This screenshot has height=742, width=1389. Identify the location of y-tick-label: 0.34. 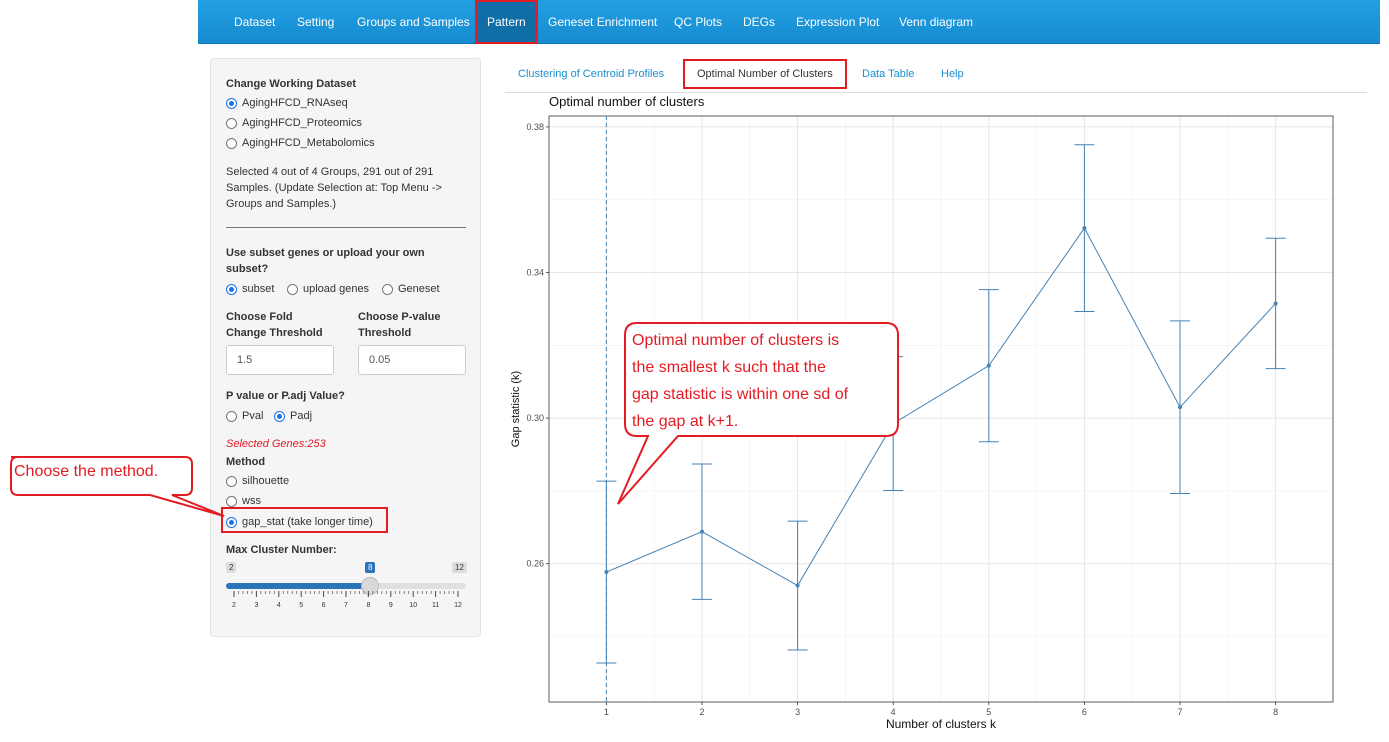
(535, 273).